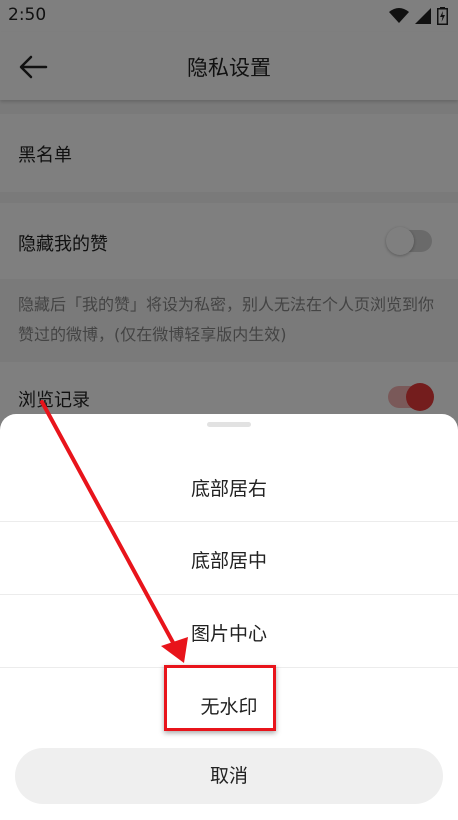 This screenshot has width=458, height=820. Describe the element at coordinates (228, 561) in the screenshot. I see `option-label: 底部居中` at that location.